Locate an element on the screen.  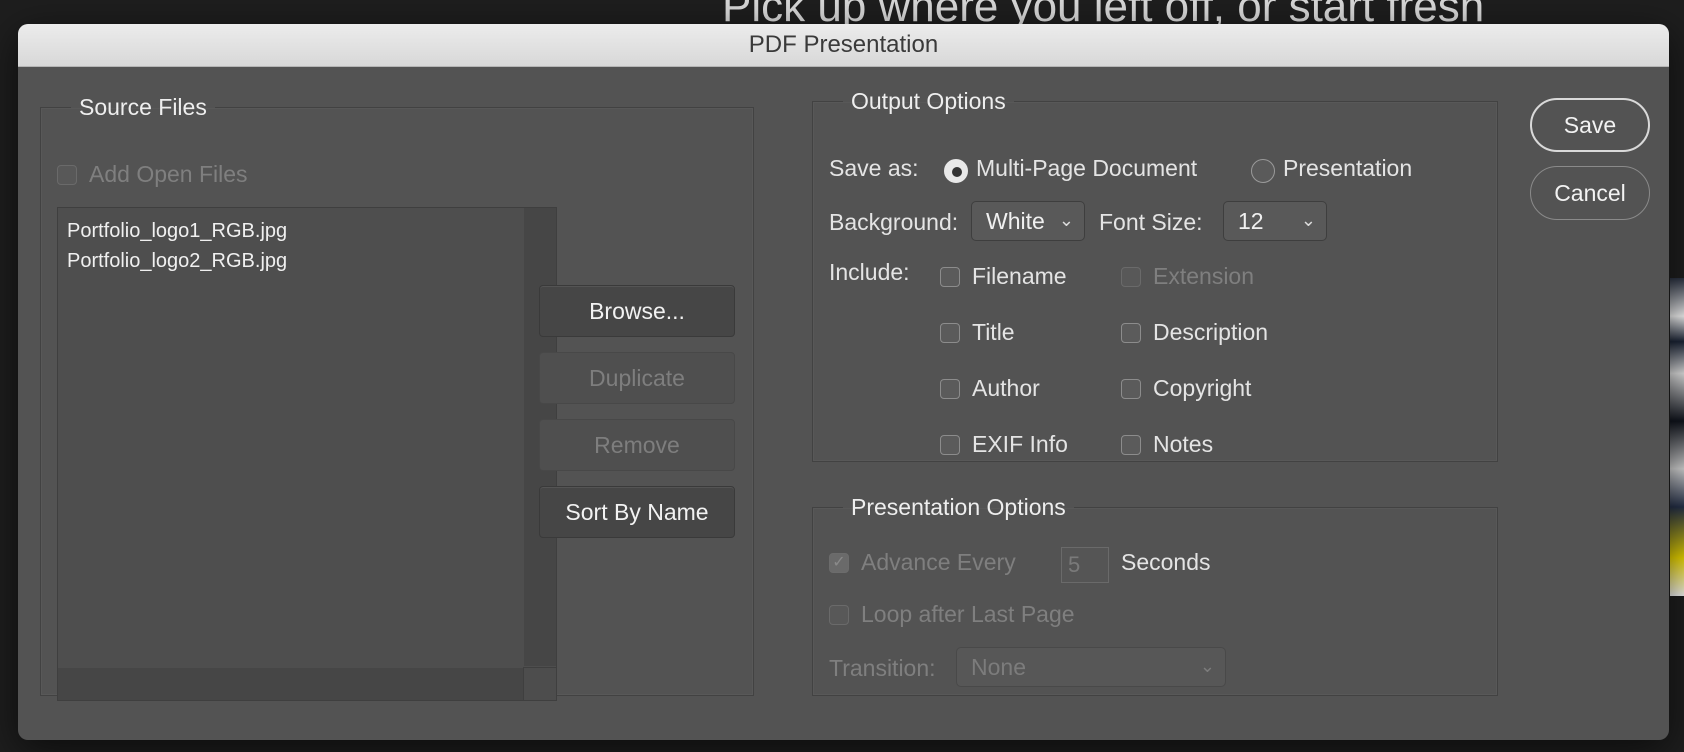
presentation-options-legend: Presentation Options is located at coordinates (958, 507).